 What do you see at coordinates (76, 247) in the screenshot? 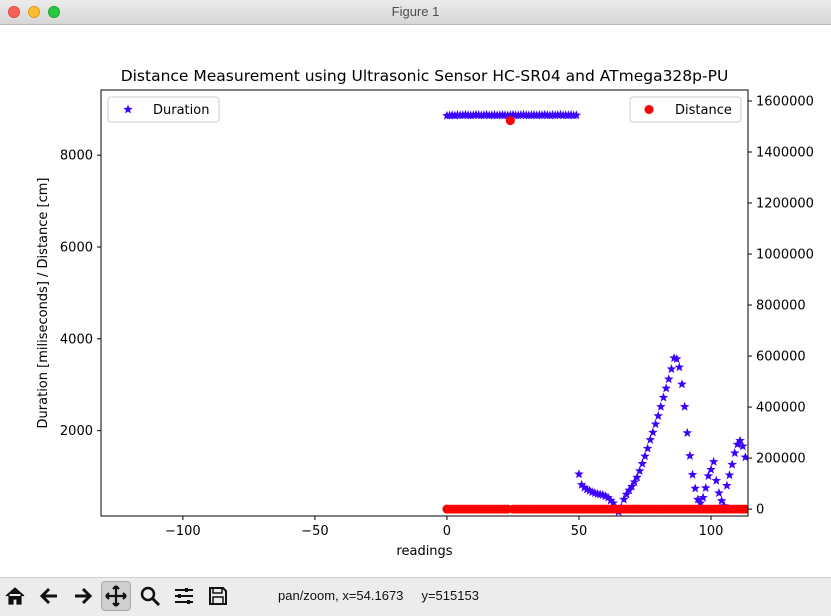
I see `y-left-tick-label: 6000` at bounding box center [76, 247].